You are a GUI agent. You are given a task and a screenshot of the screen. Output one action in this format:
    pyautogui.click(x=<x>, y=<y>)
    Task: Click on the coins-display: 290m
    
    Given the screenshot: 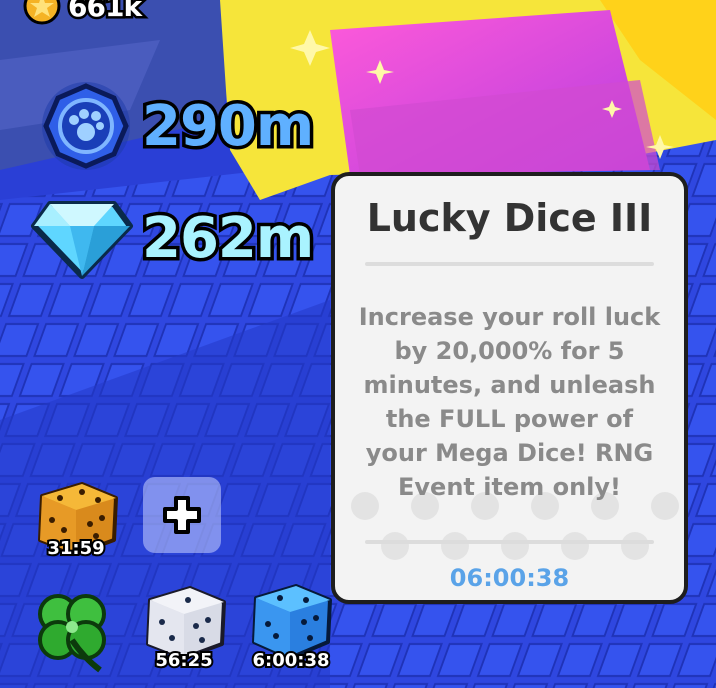 What is the action you would take?
    pyautogui.click(x=178, y=126)
    